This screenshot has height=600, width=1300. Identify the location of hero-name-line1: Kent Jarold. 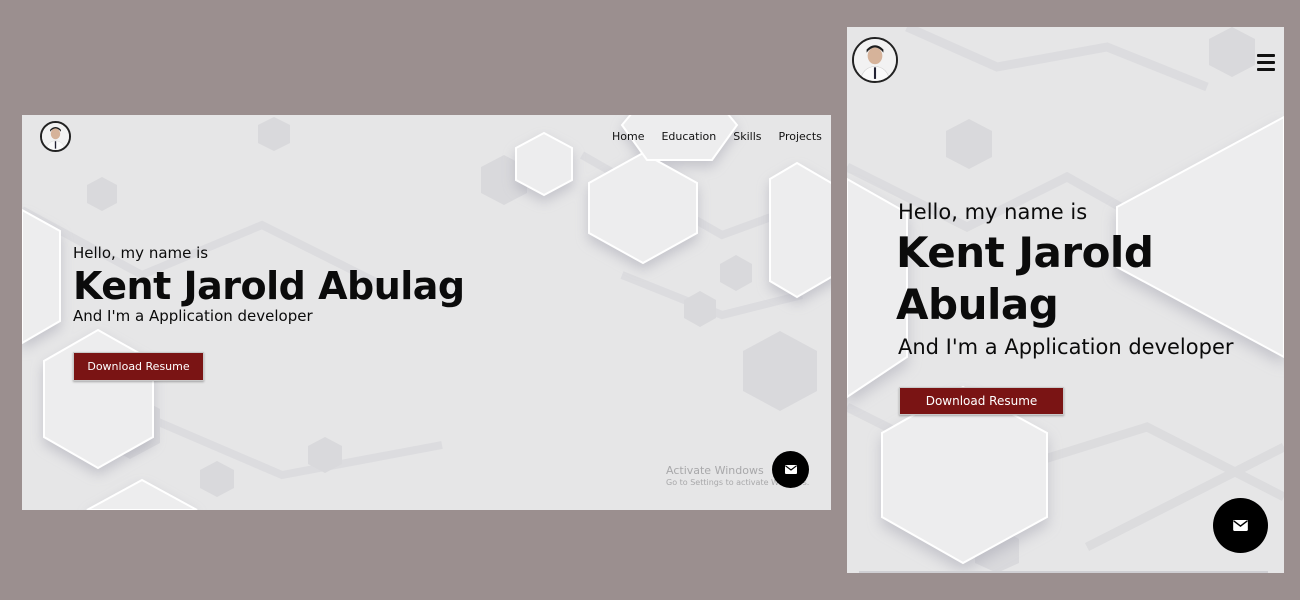
(1025, 252).